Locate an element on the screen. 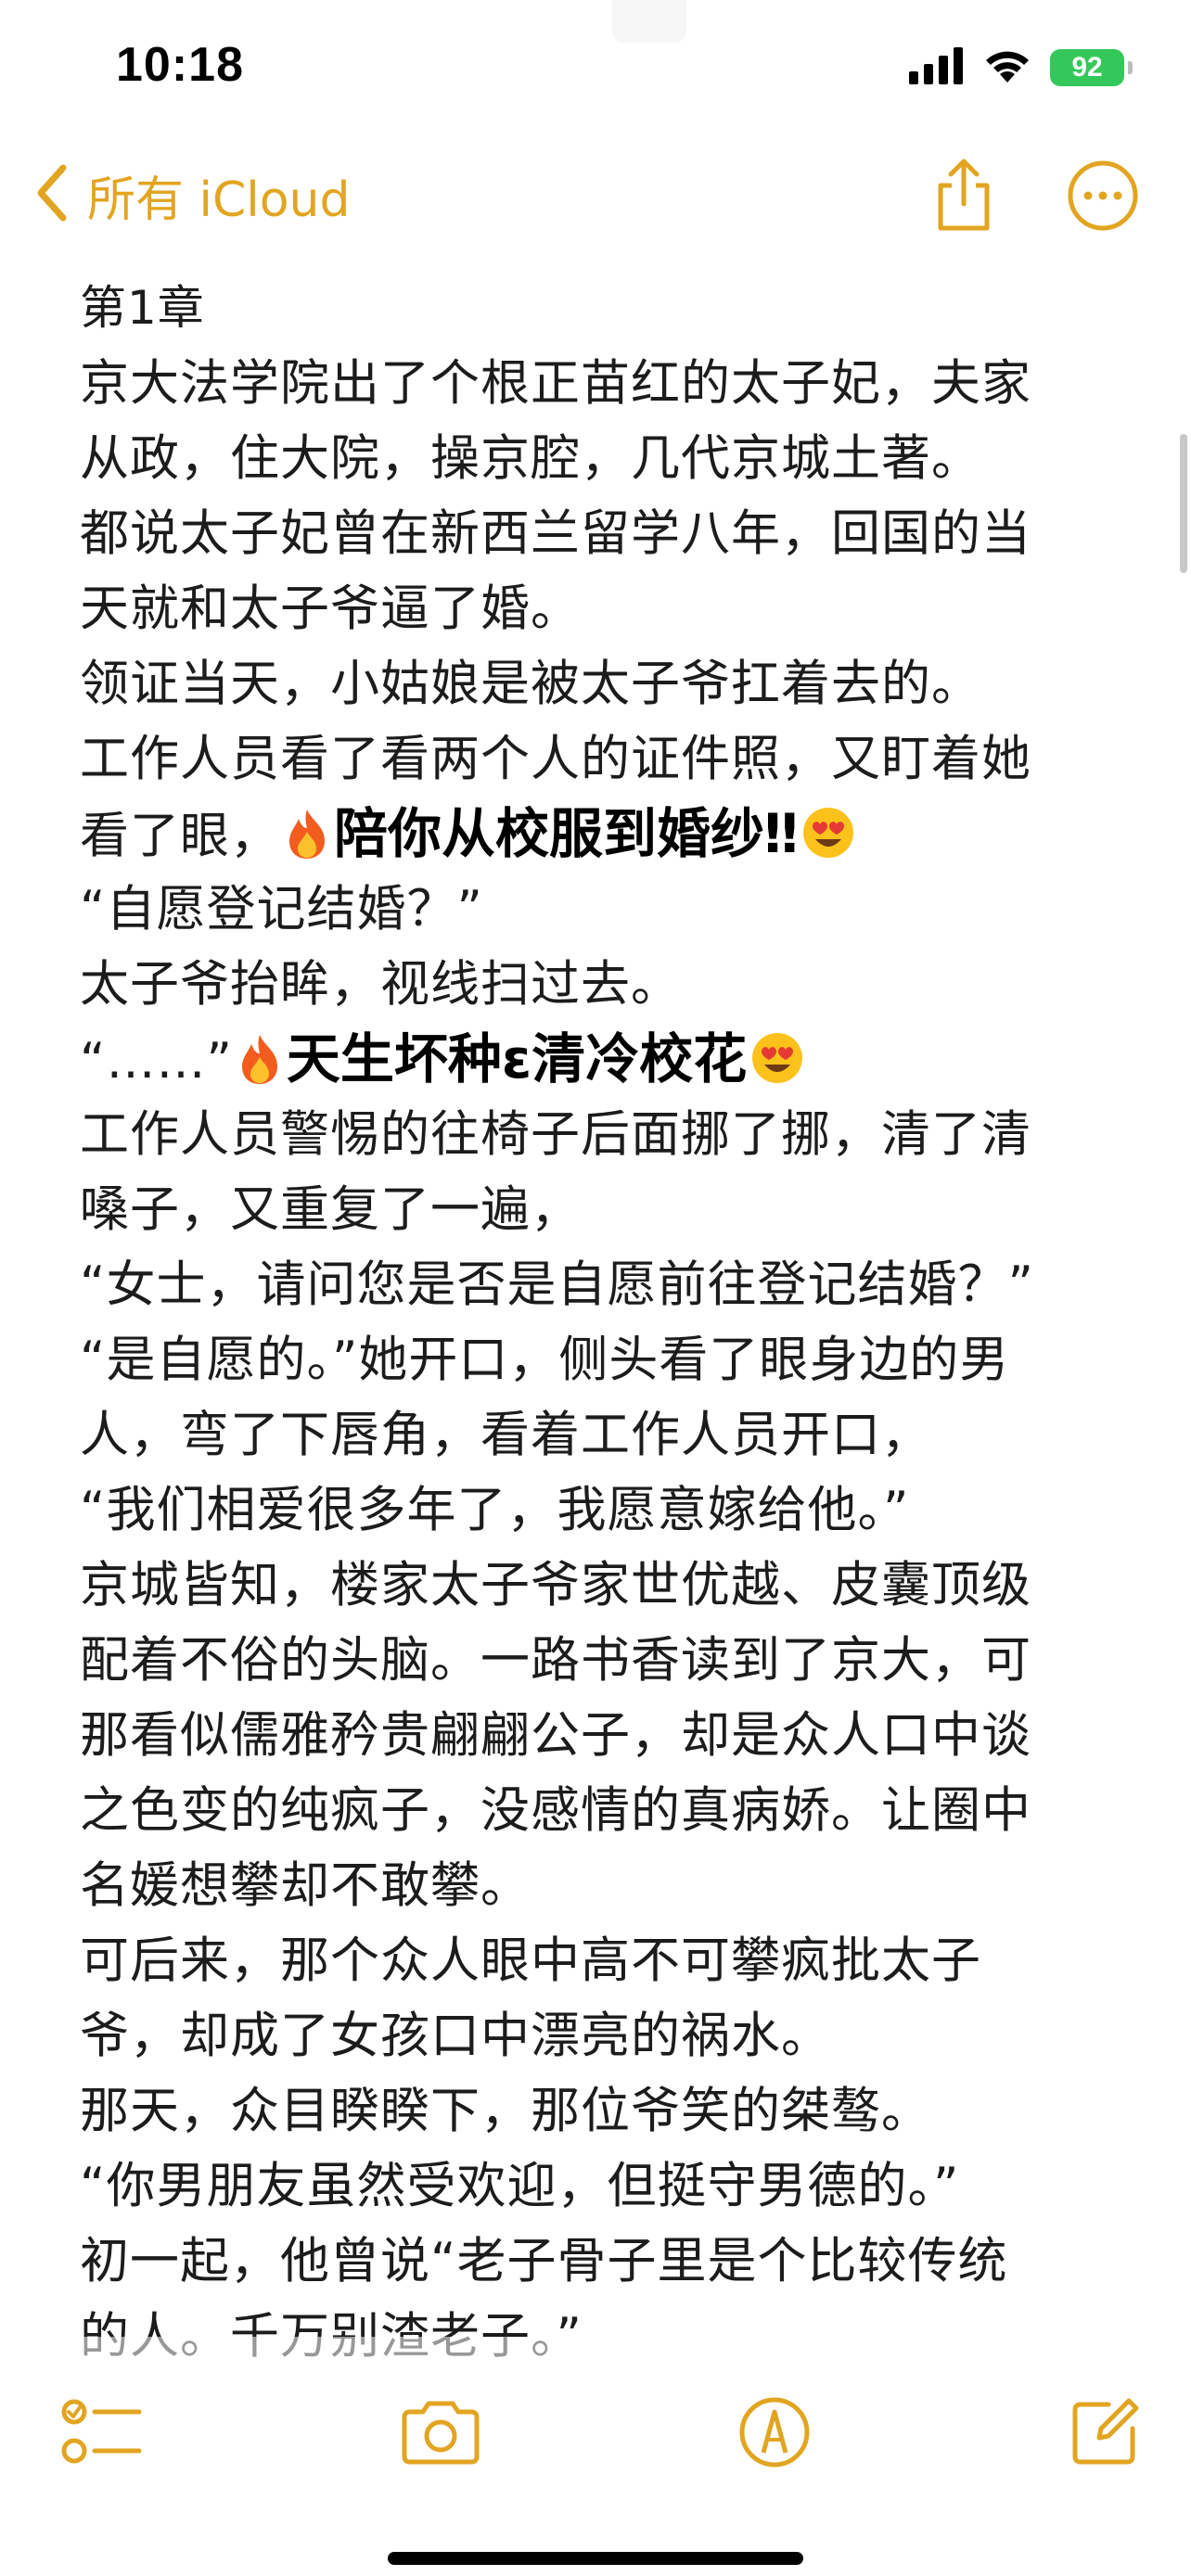  bottom-toolbar is located at coordinates (595, 2438).